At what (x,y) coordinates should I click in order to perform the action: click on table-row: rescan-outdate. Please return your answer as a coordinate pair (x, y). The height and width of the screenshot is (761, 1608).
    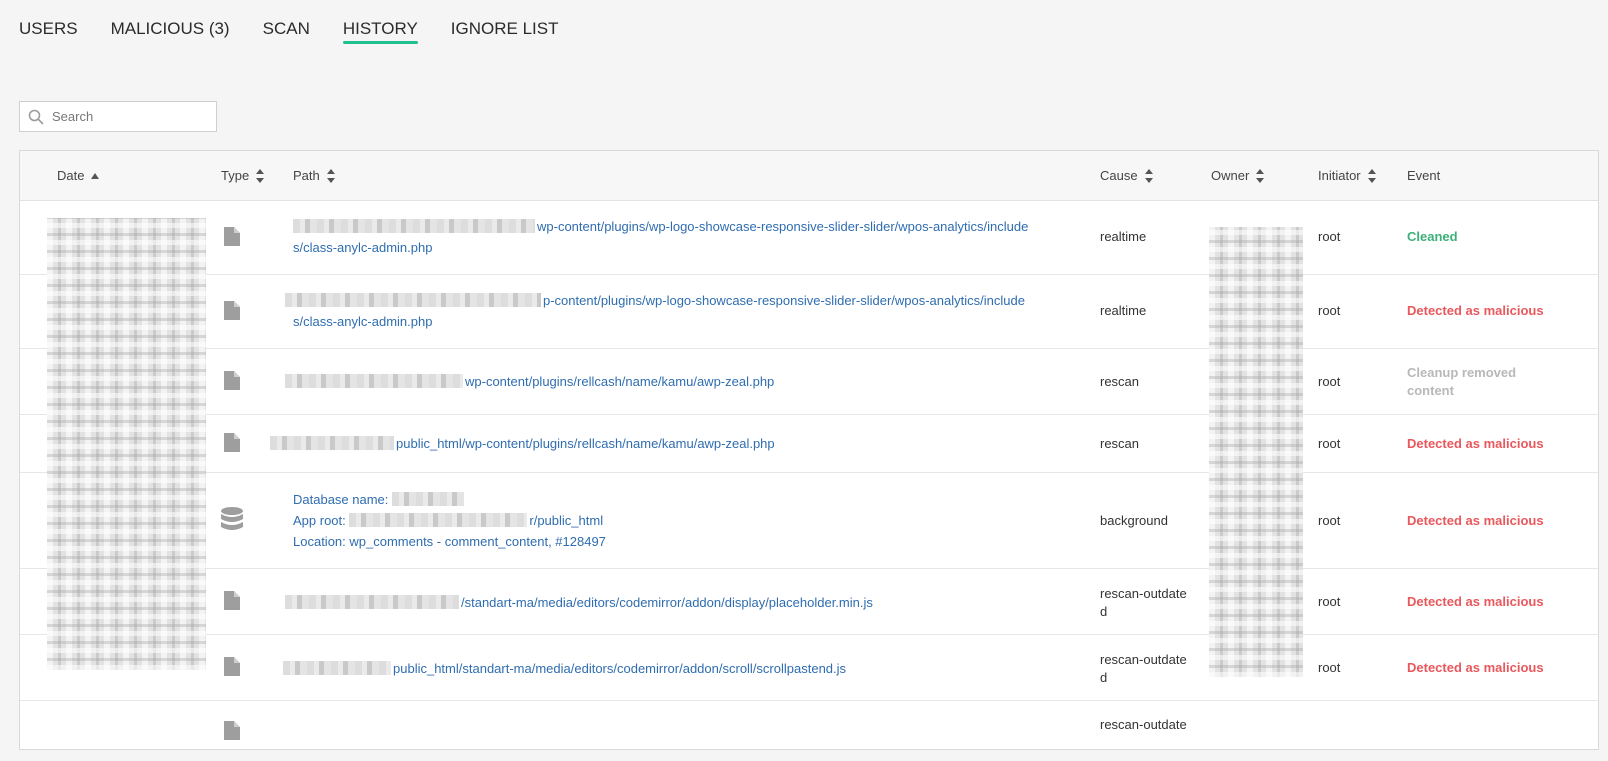
    Looking at the image, I should click on (809, 731).